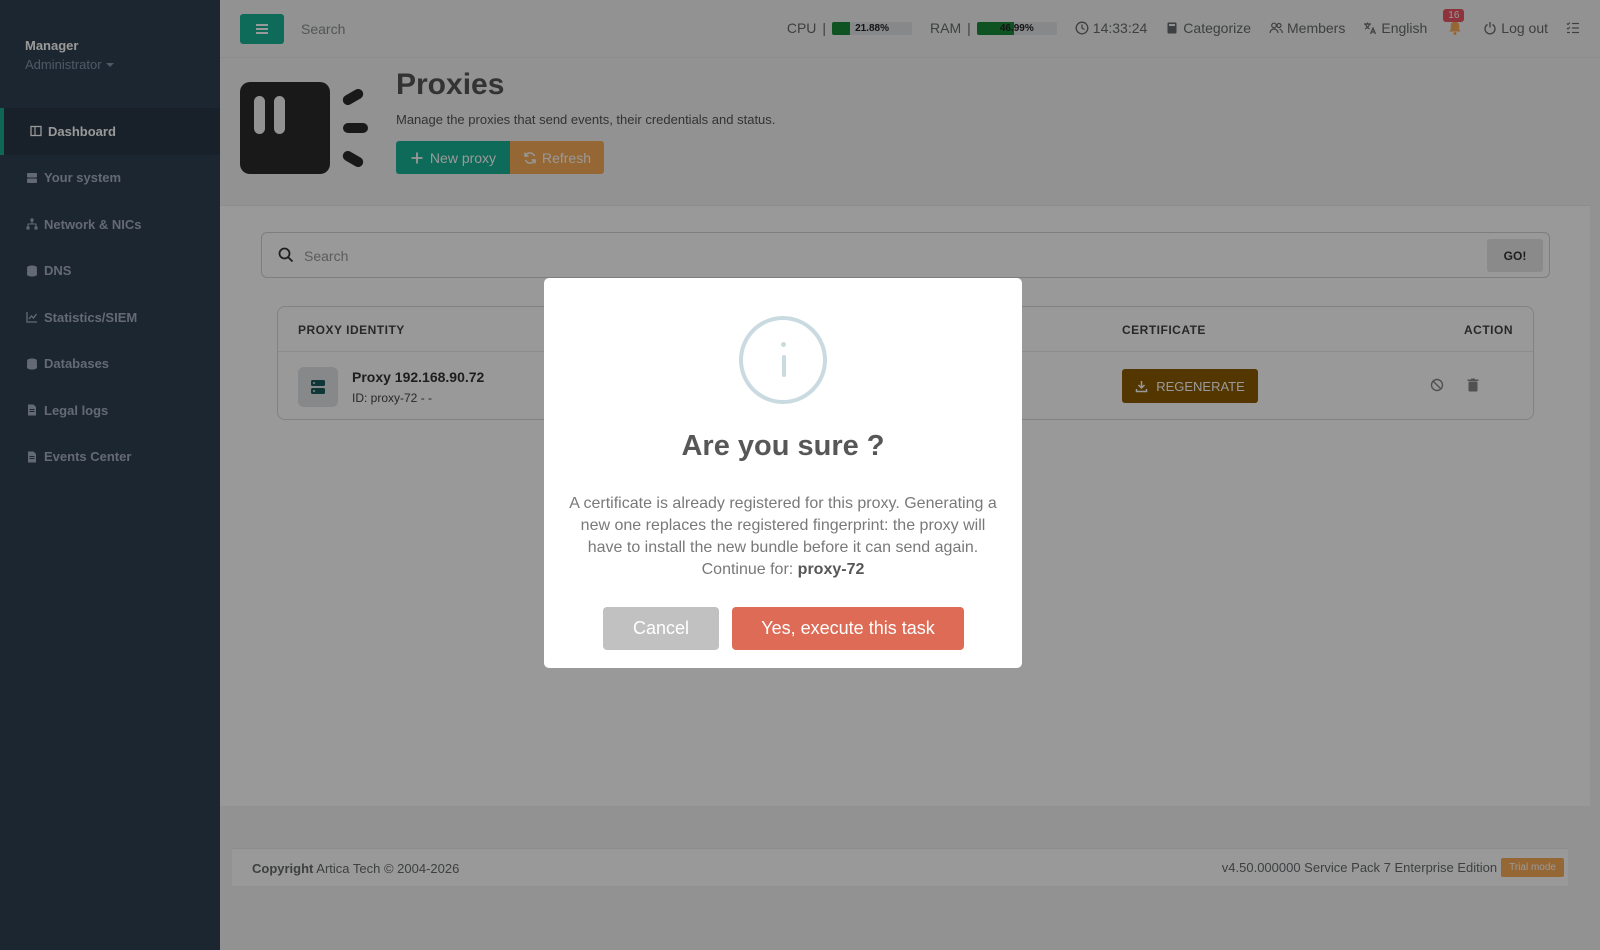  I want to click on info-icon, so click(783, 360).